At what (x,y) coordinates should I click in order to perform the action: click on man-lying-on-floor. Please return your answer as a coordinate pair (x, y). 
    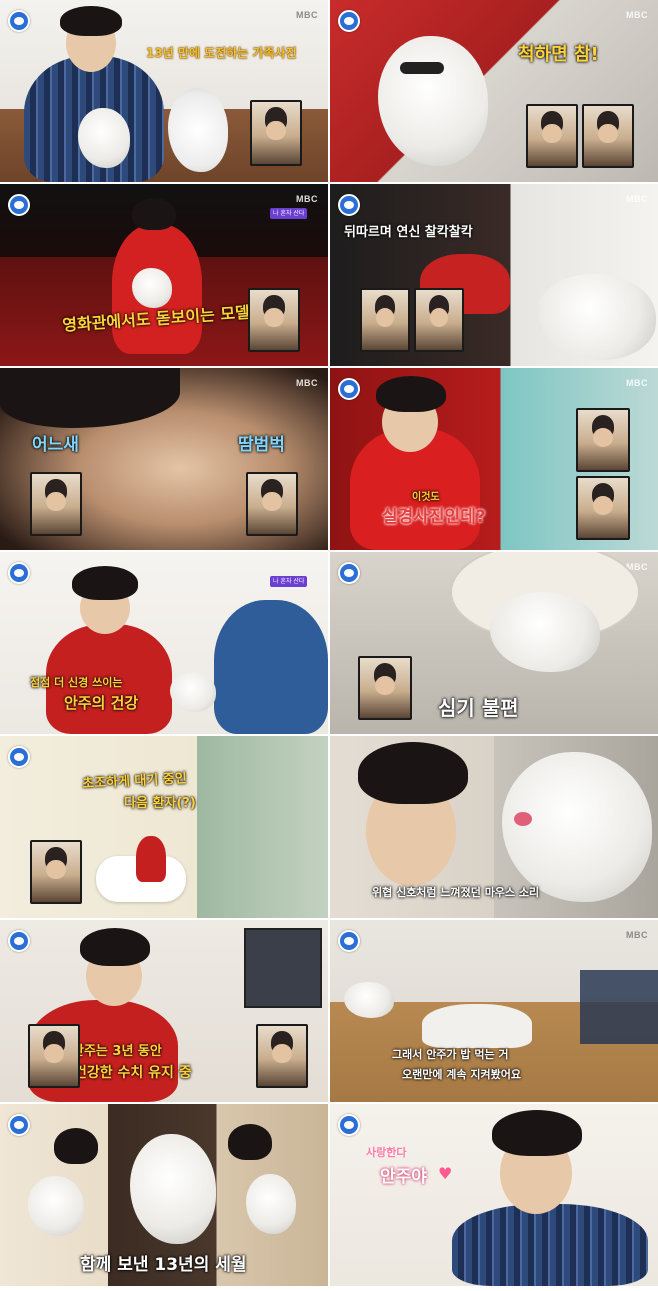
    Looking at the image, I should click on (477, 1026).